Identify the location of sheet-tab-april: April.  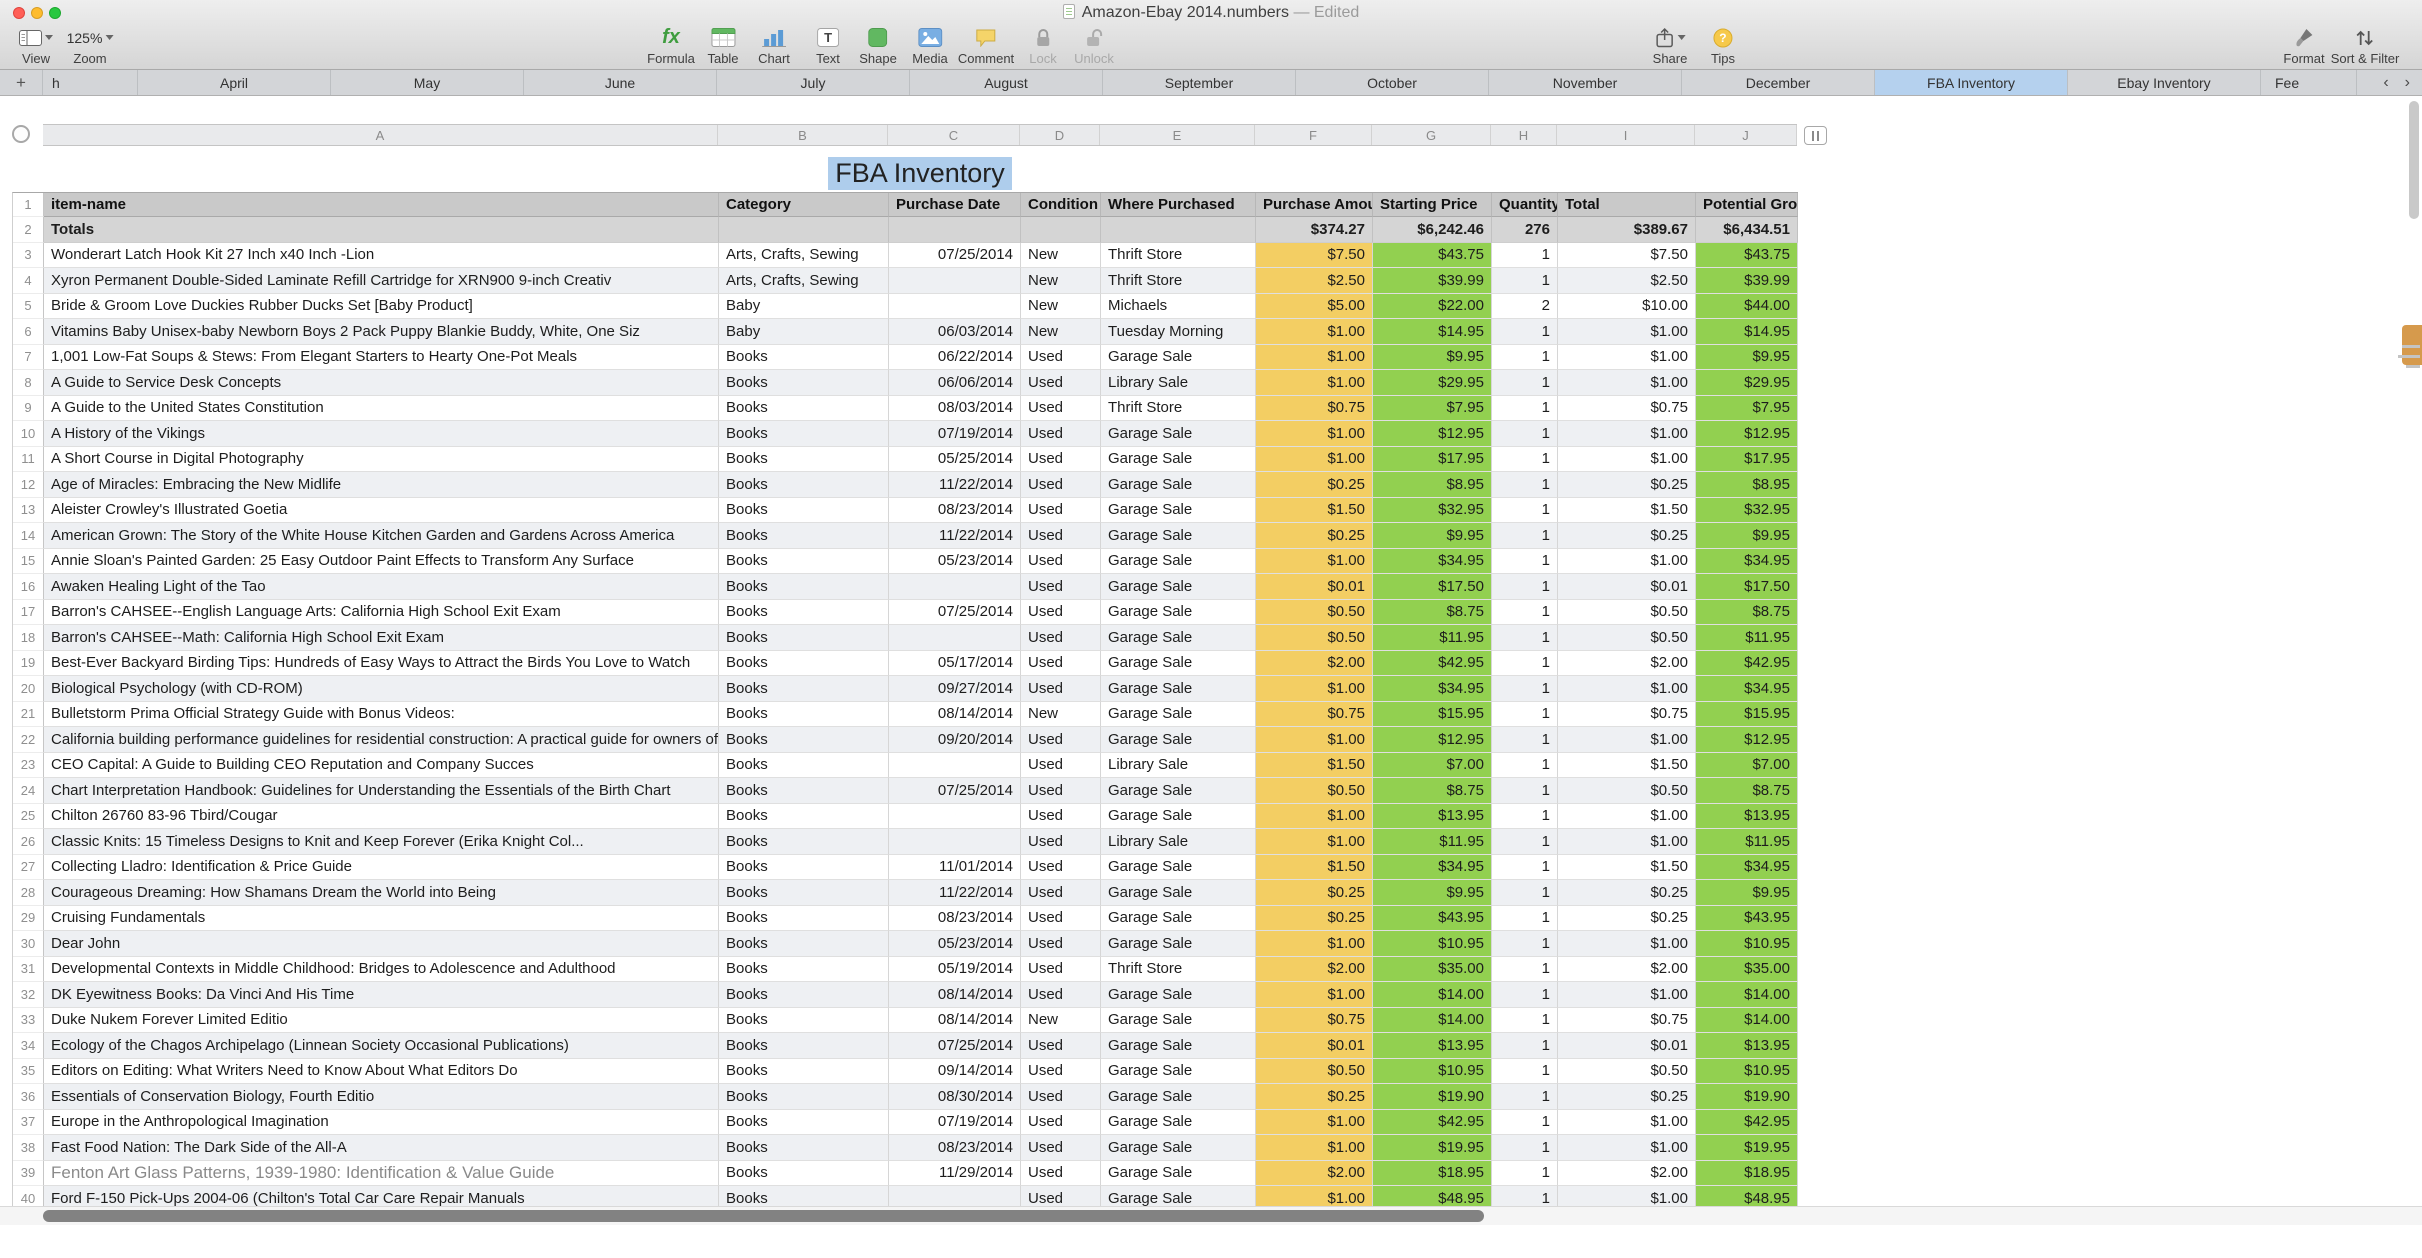
(234, 82).